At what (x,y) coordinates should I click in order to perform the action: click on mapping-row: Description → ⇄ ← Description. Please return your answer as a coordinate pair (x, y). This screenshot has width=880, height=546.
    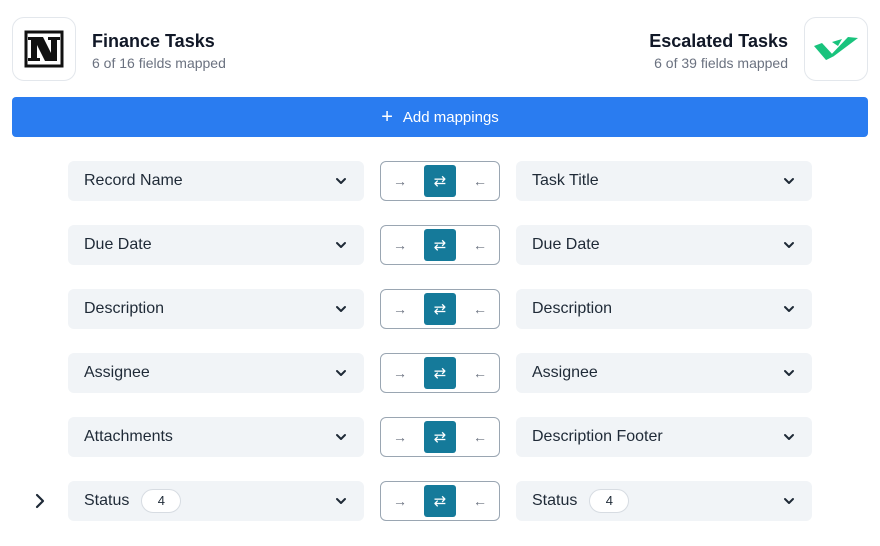
    Looking at the image, I should click on (440, 321).